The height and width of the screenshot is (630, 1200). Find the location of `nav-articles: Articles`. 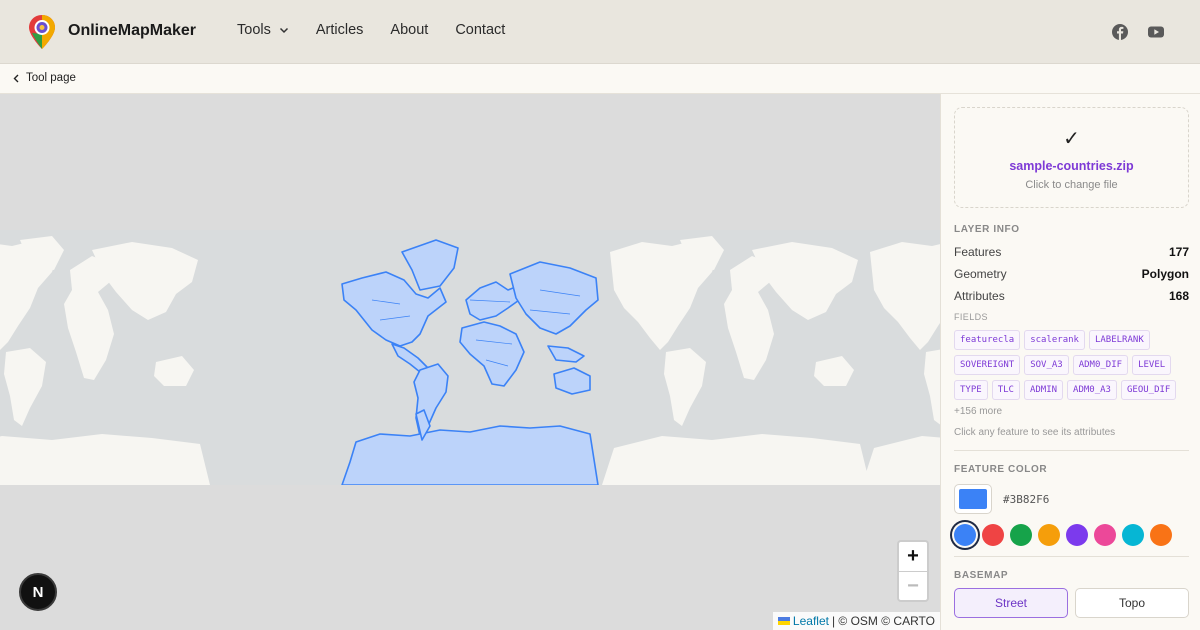

nav-articles: Articles is located at coordinates (340, 30).